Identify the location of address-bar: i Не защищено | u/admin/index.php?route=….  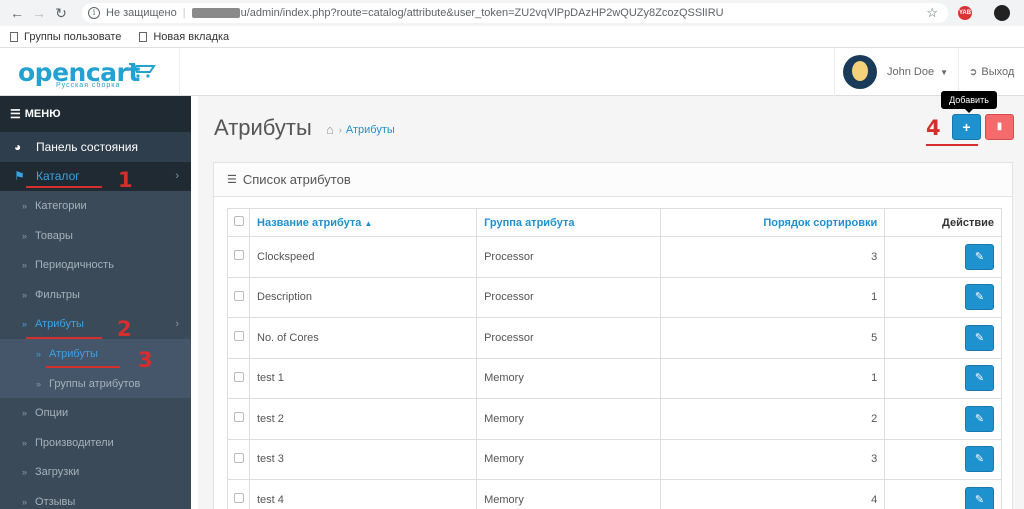
(515, 13).